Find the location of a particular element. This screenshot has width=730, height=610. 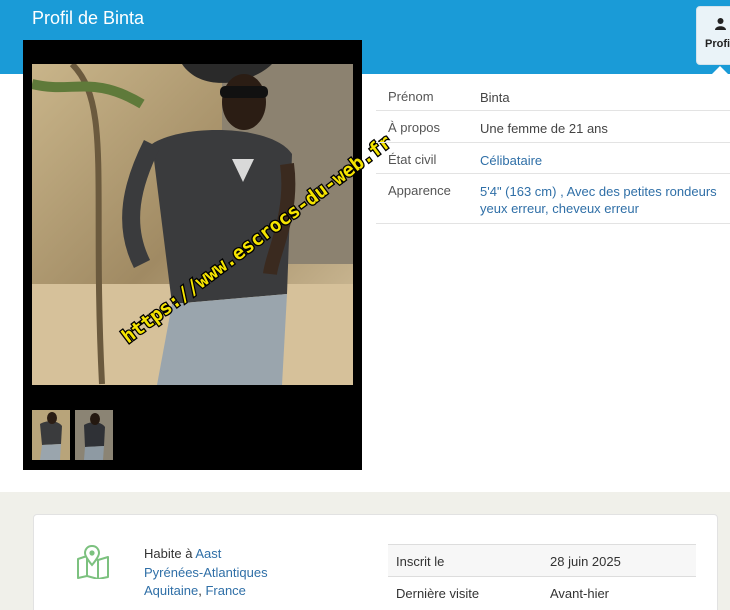

info-label: À propos is located at coordinates (414, 127).